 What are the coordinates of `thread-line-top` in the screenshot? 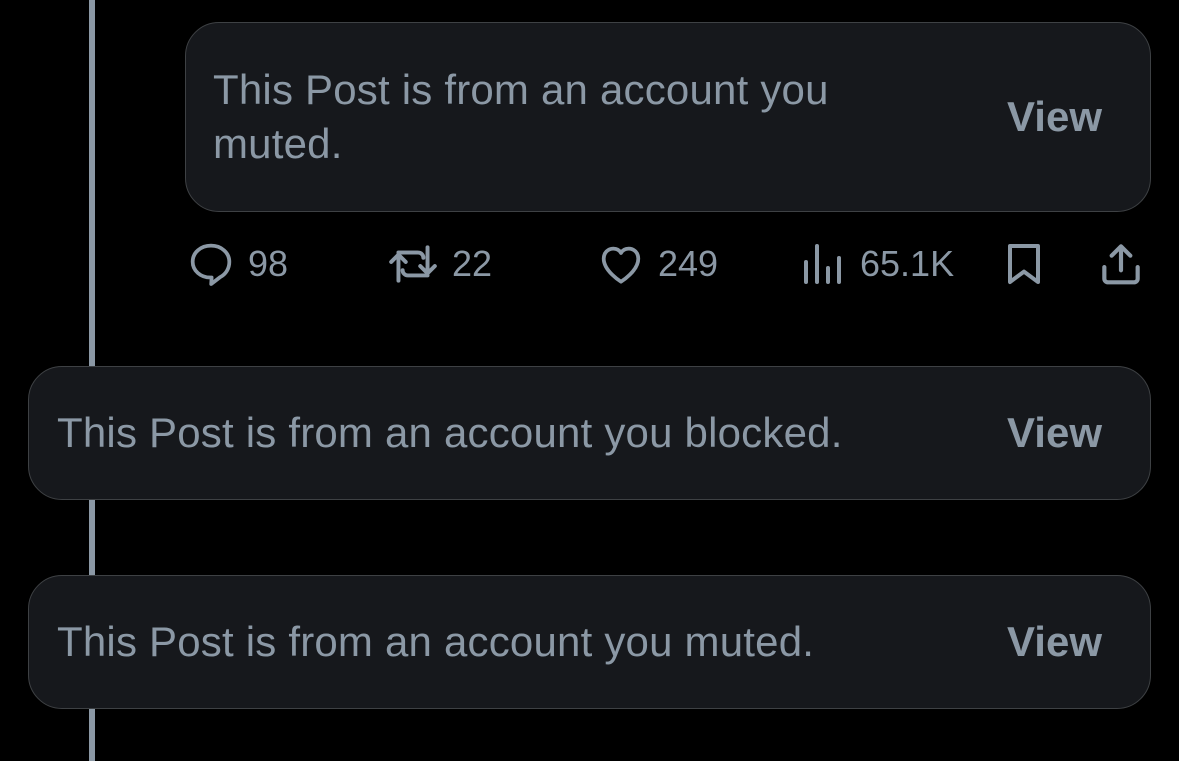 It's located at (92, 183).